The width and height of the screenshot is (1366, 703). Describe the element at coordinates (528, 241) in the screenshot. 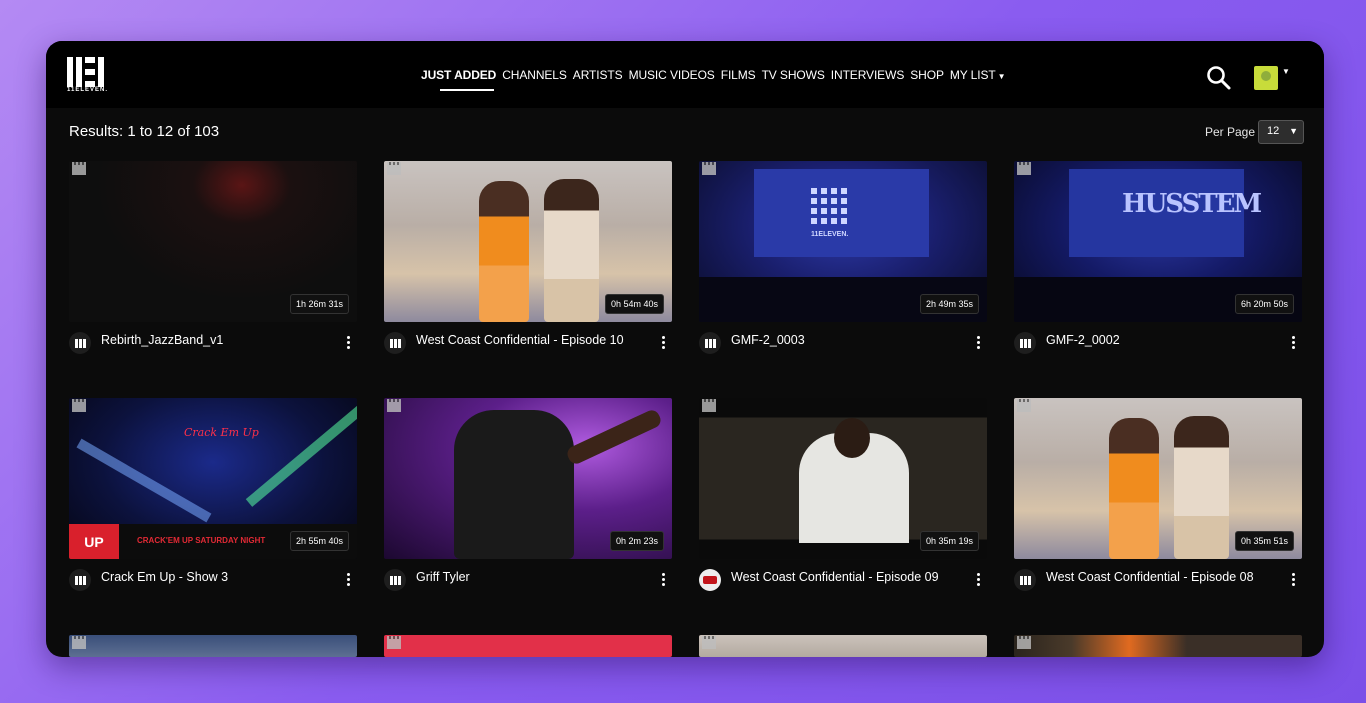

I see `video-thumbnail: 0h 54m 40s` at that location.